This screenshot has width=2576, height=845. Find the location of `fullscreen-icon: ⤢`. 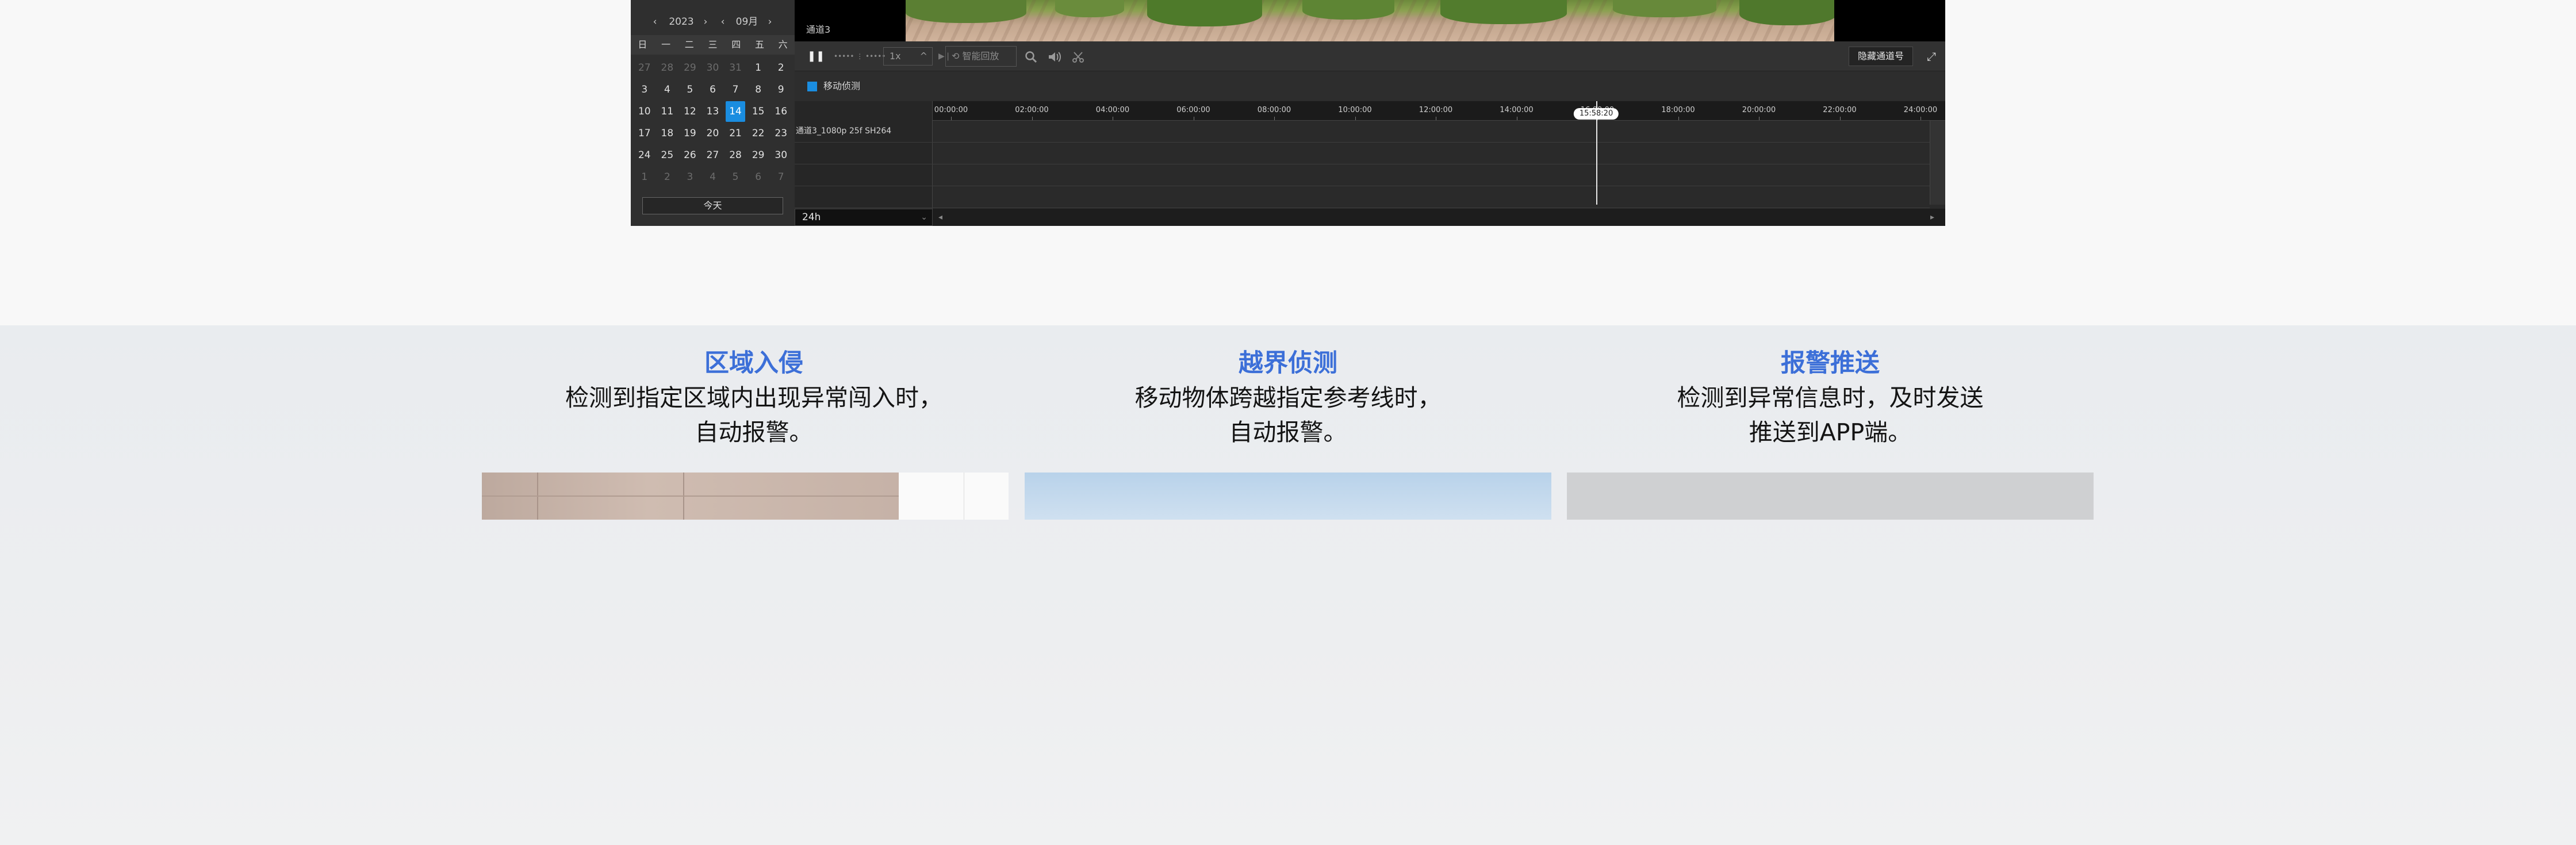

fullscreen-icon: ⤢ is located at coordinates (1931, 56).